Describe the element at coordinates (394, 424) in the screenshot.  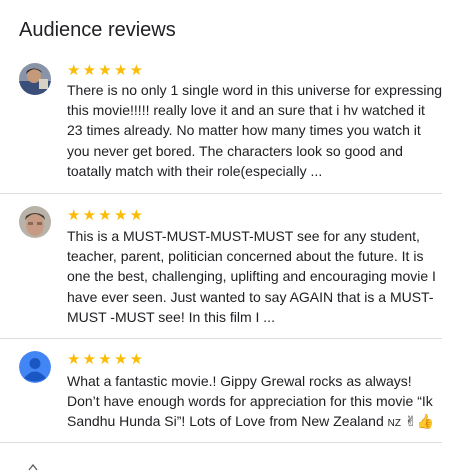
I see `country-flag-code: NZ` at that location.